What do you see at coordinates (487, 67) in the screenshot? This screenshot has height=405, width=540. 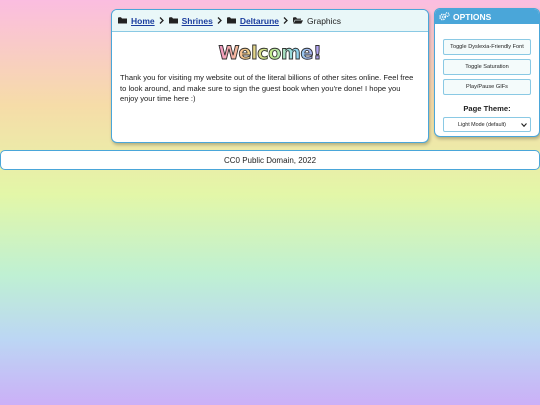 I see `toggle-saturation-button: Toggle Saturation` at bounding box center [487, 67].